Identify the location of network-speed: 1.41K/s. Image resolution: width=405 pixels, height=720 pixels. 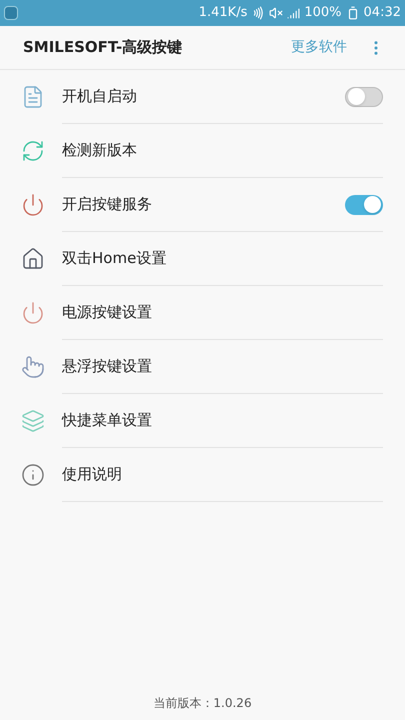
(223, 13).